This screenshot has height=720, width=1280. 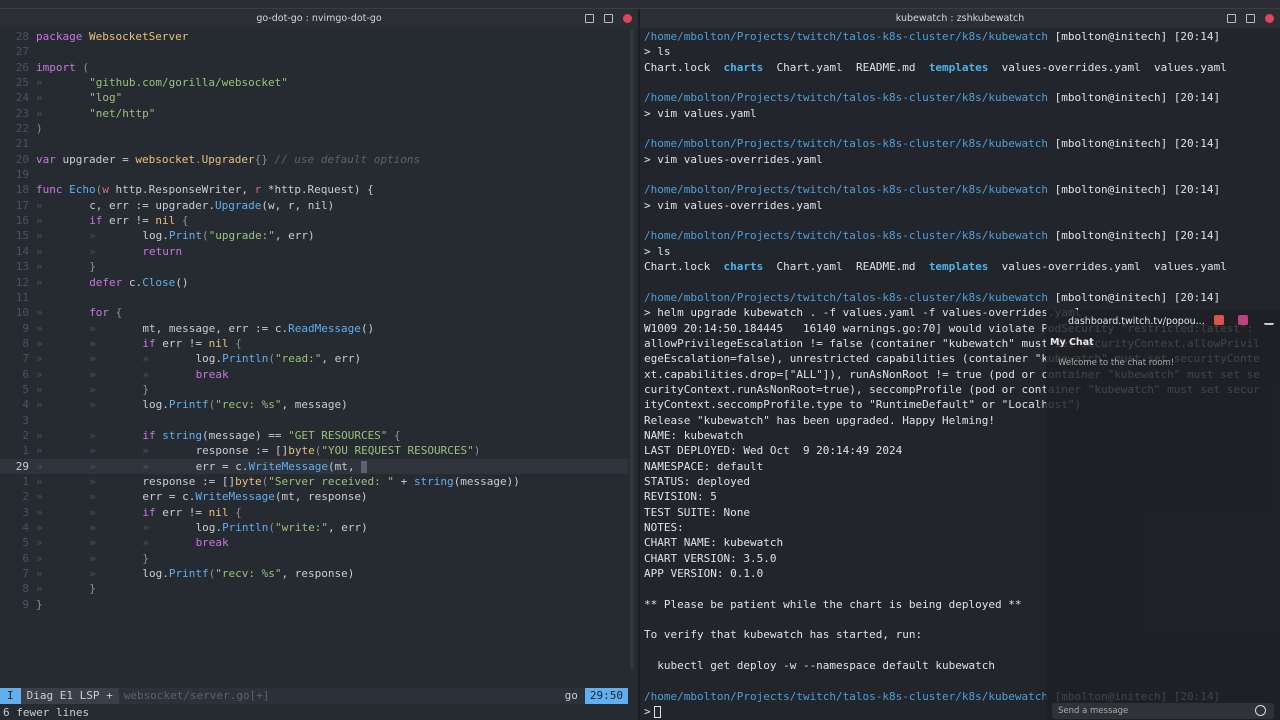 I want to click on code-line: 5 » »}, so click(x=314, y=389).